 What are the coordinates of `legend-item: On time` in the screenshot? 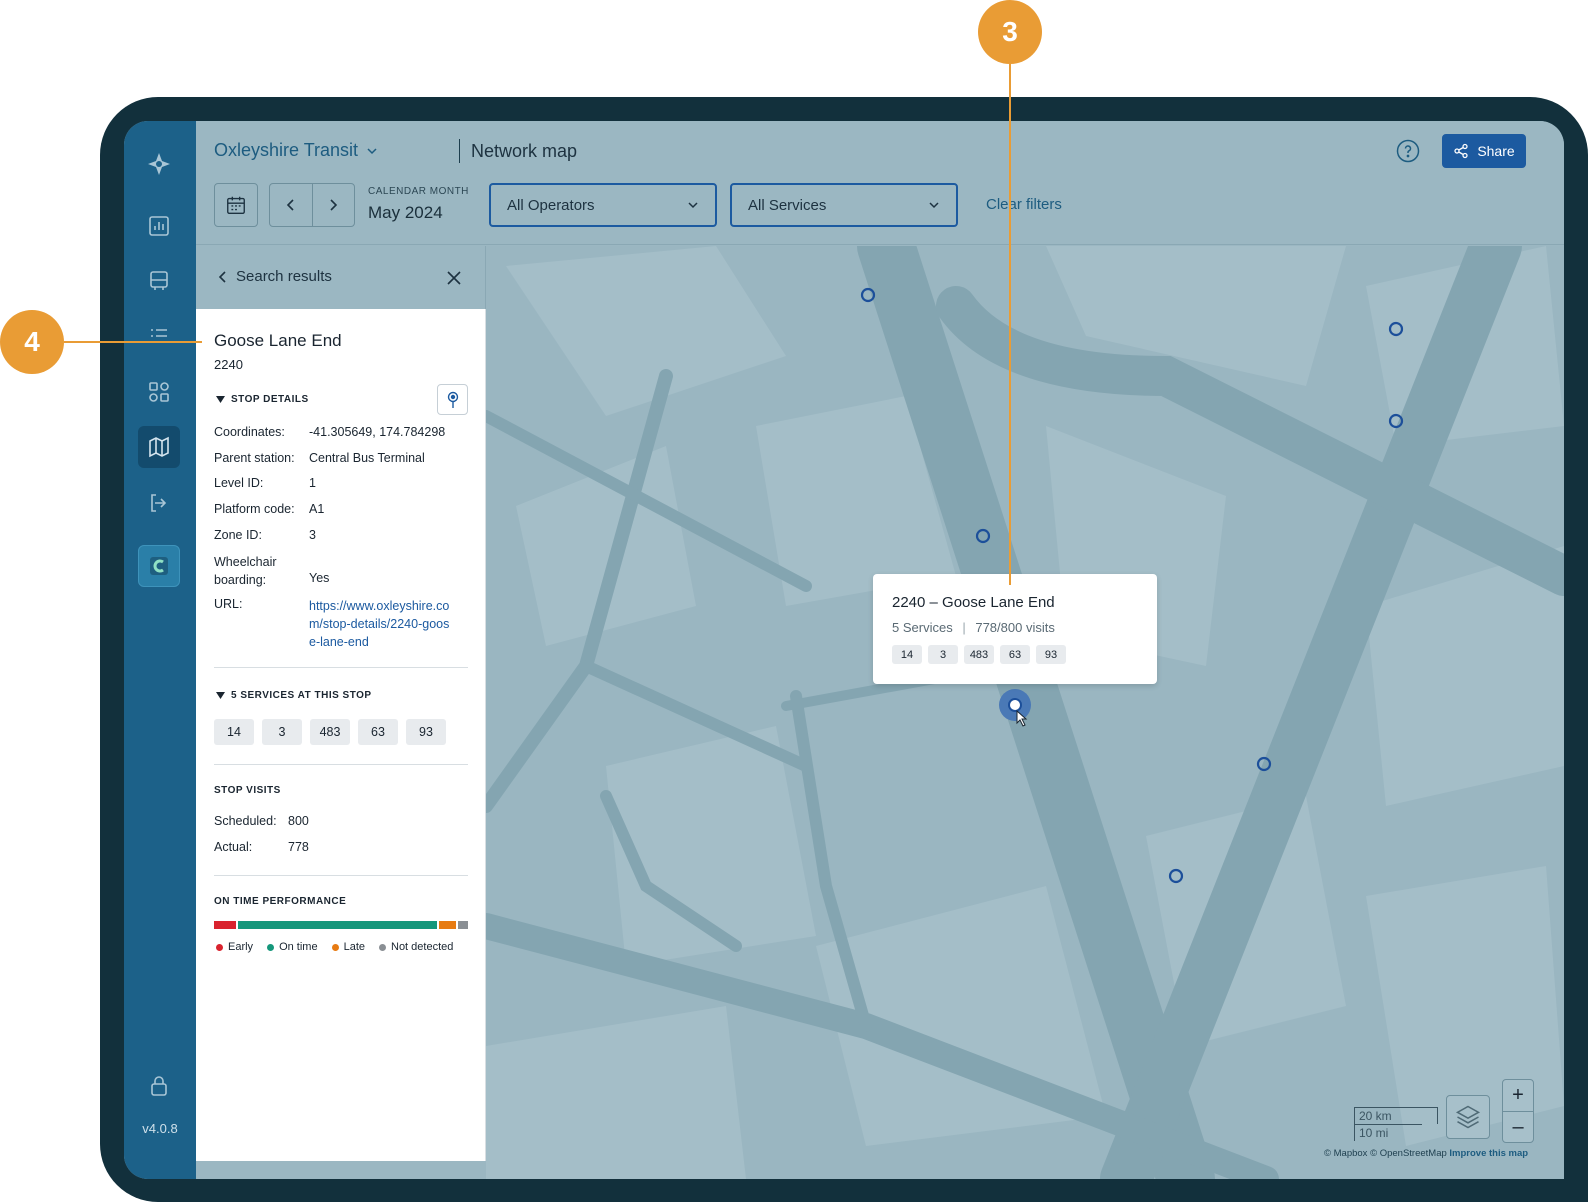 It's located at (292, 947).